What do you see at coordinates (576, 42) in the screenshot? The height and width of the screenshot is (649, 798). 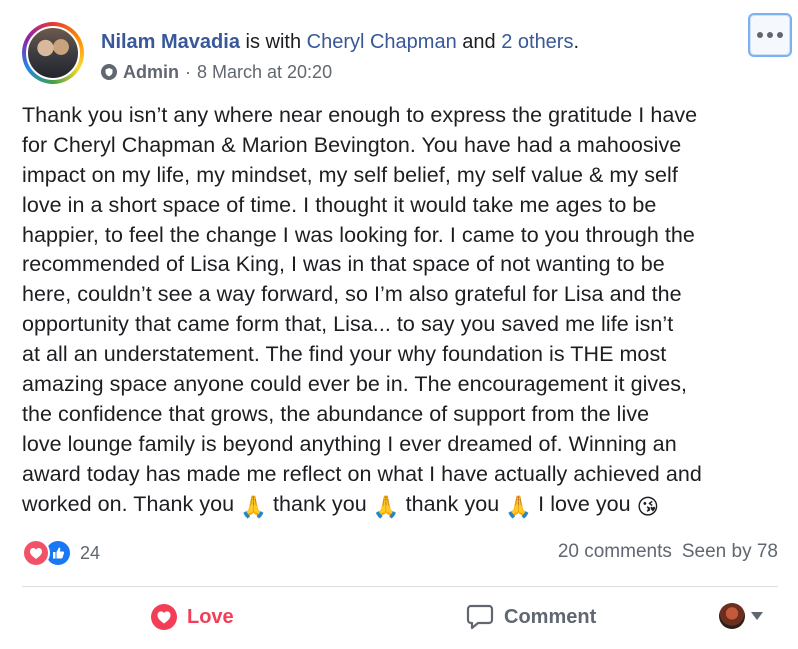 I see `period-text: .` at bounding box center [576, 42].